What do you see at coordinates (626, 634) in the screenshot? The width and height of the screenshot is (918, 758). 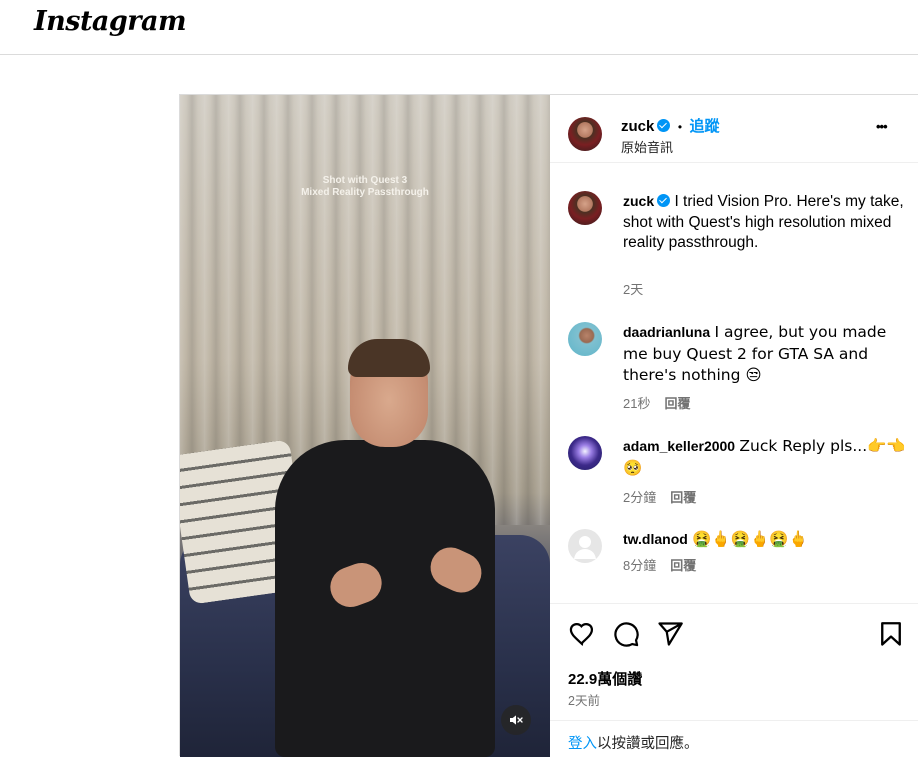 I see `comment-bubble-icon` at bounding box center [626, 634].